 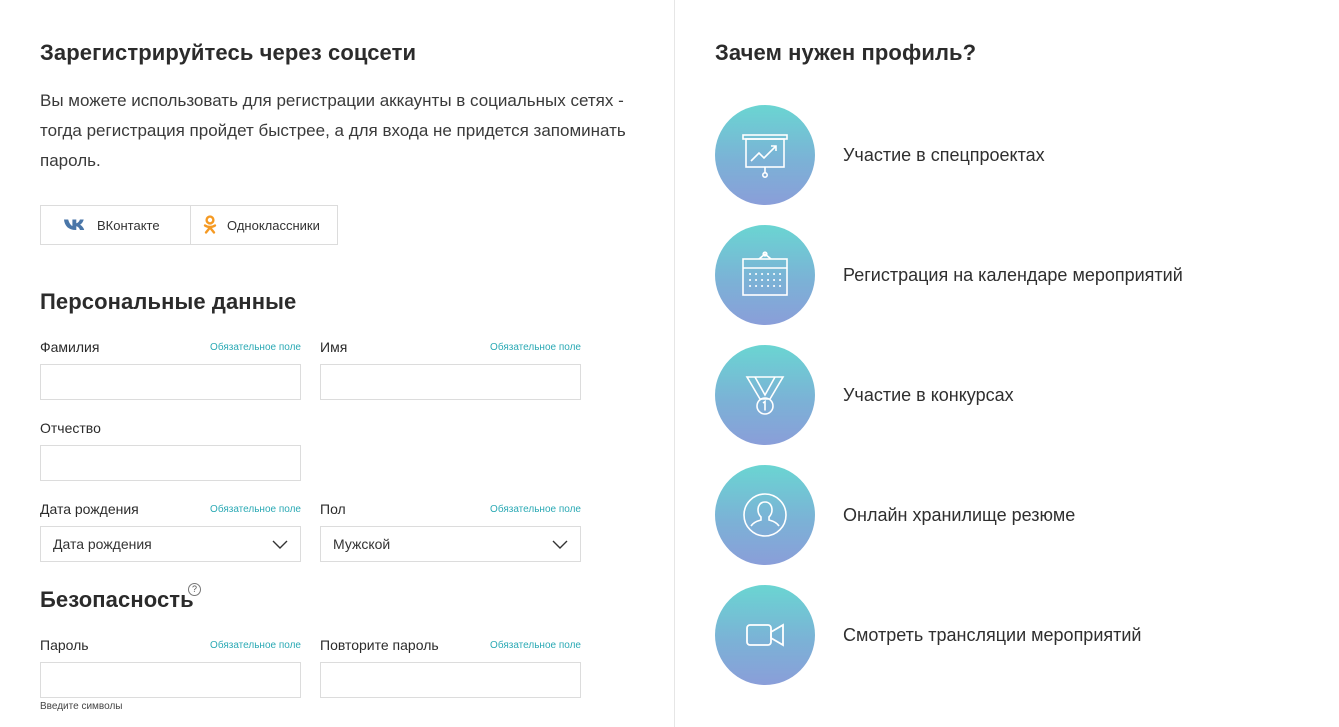 What do you see at coordinates (64, 645) in the screenshot?
I see `password-label: Пароль` at bounding box center [64, 645].